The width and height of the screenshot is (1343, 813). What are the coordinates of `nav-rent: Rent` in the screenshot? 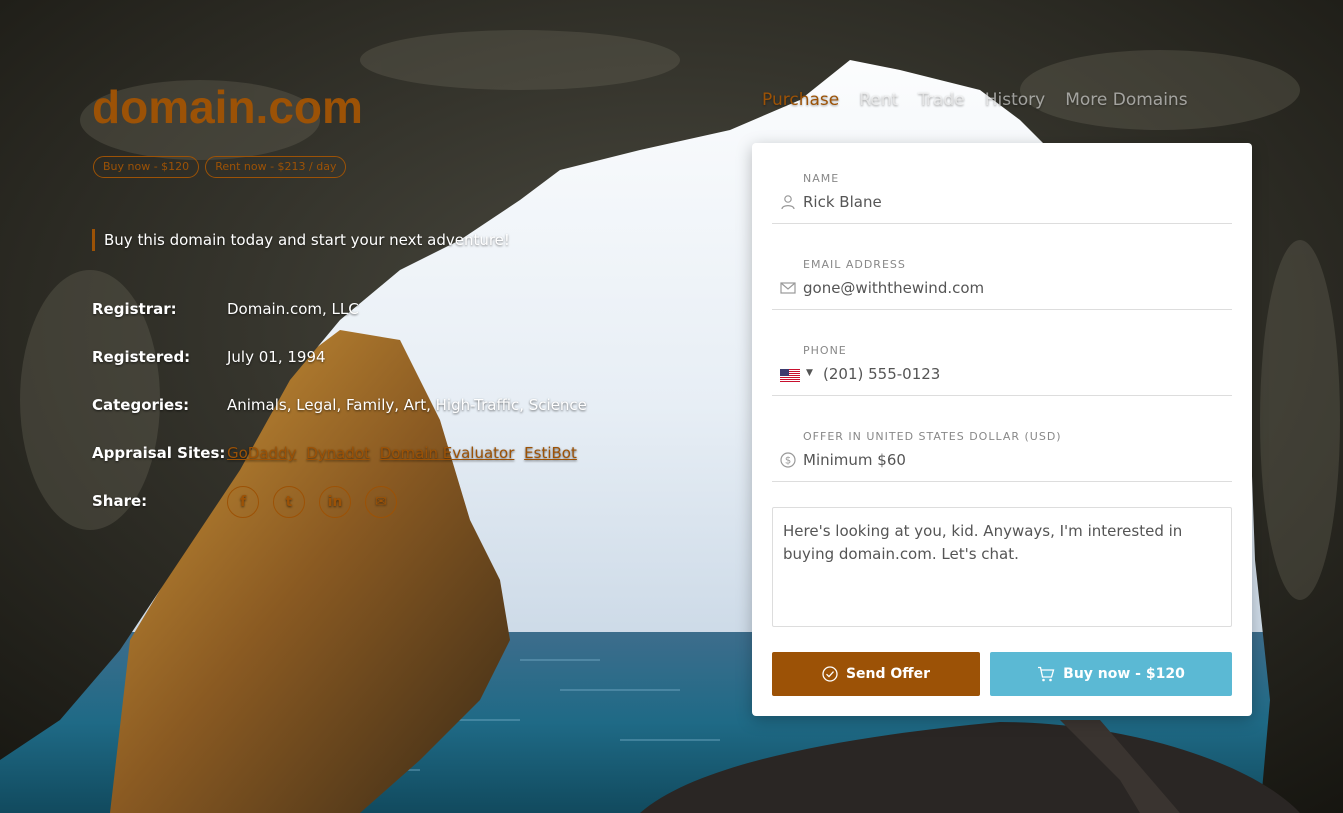 It's located at (878, 100).